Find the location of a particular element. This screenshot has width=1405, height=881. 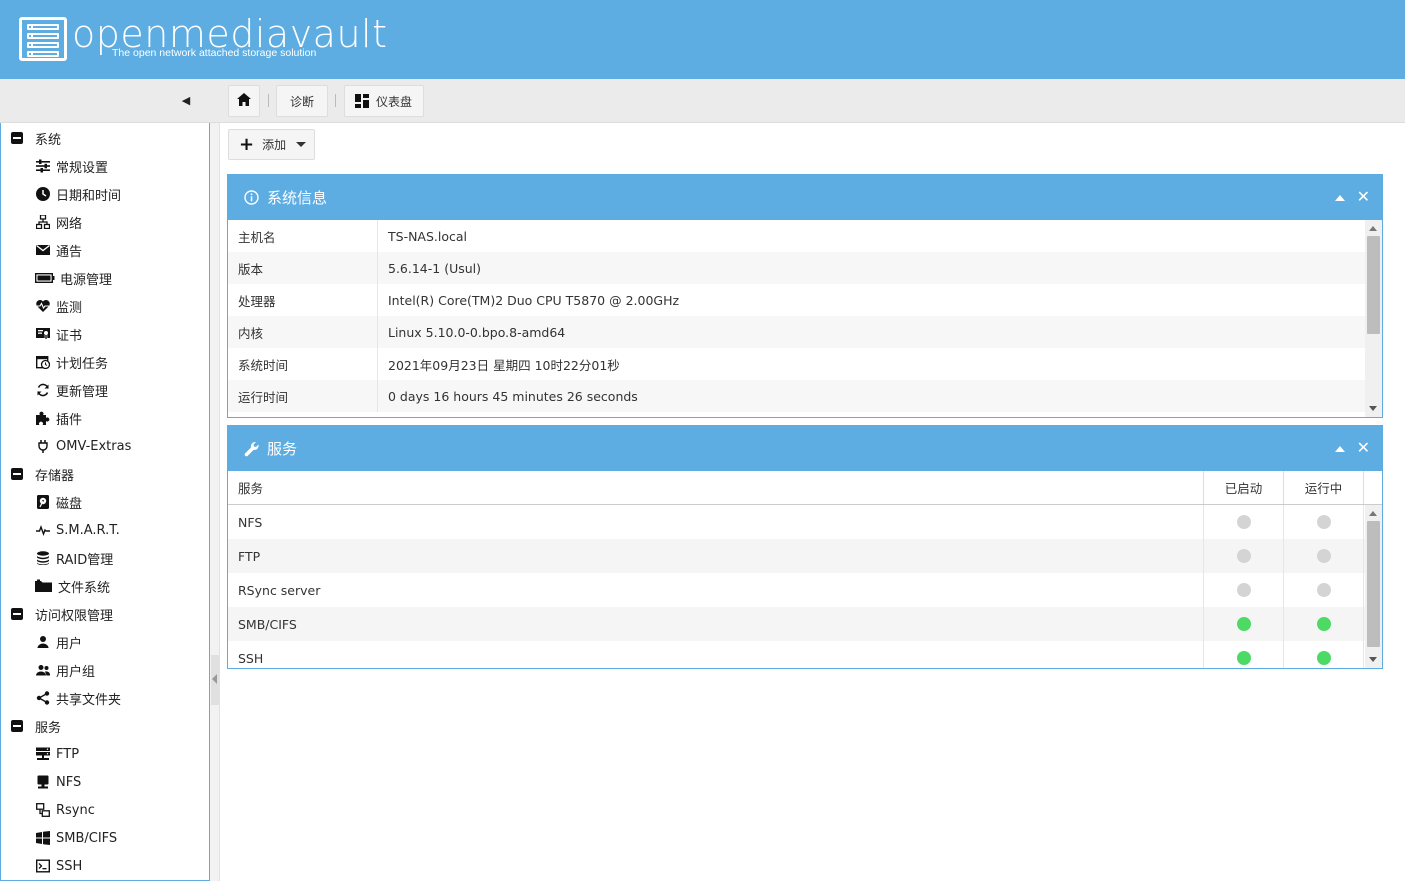

share-icon is located at coordinates (43, 698).